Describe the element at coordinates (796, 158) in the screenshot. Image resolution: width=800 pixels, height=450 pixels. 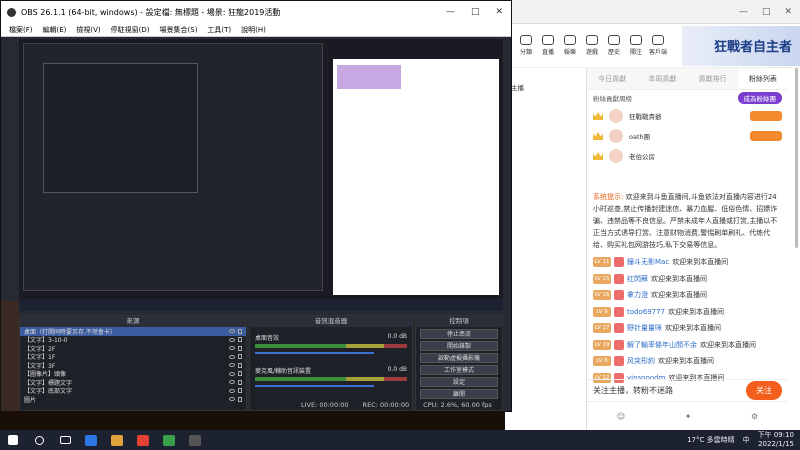
I see `page-scrollbar` at that location.